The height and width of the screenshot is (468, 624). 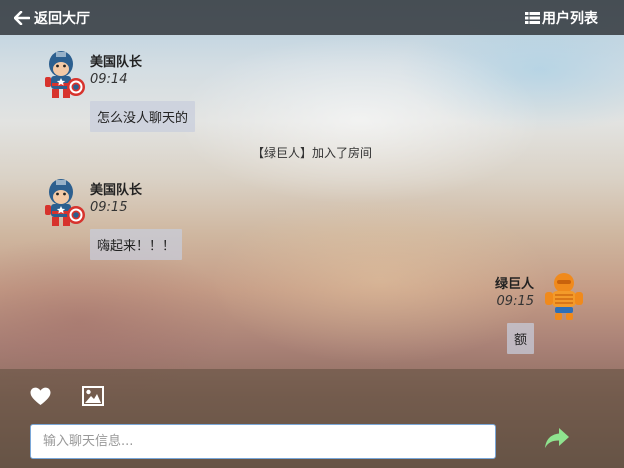 What do you see at coordinates (62, 19) in the screenshot?
I see `back-label: 返回大厅` at bounding box center [62, 19].